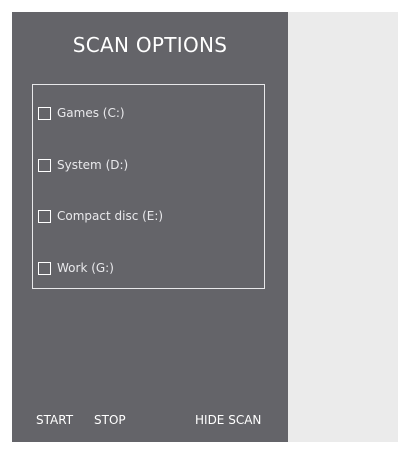 This screenshot has height=453, width=411. I want to click on drive-option-compact-disc: Compact disc (E:), so click(100, 216).